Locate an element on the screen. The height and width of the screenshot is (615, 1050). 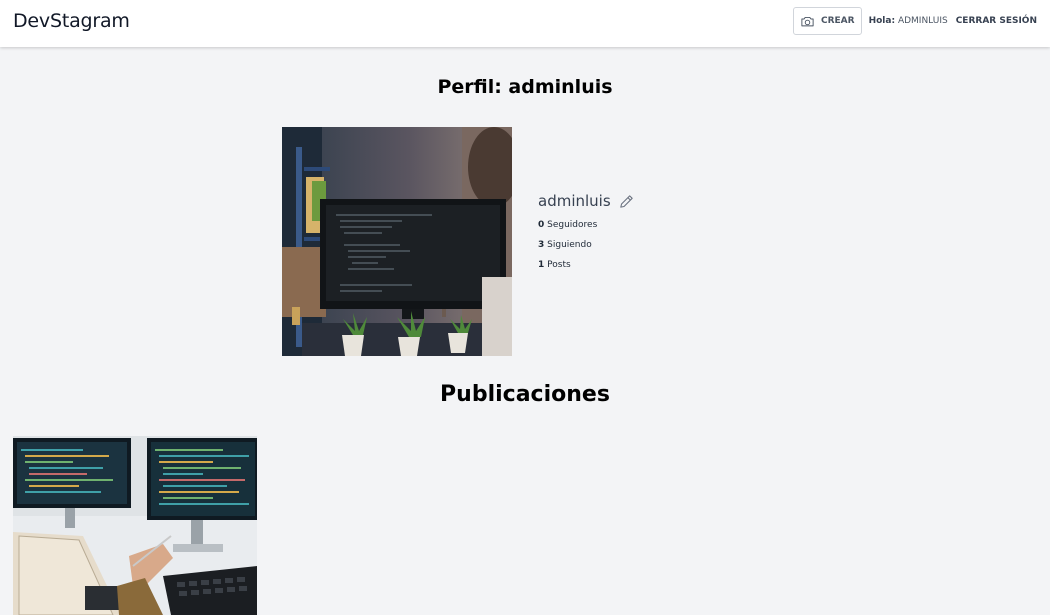
brand-logo: DevStagram is located at coordinates (71, 21).